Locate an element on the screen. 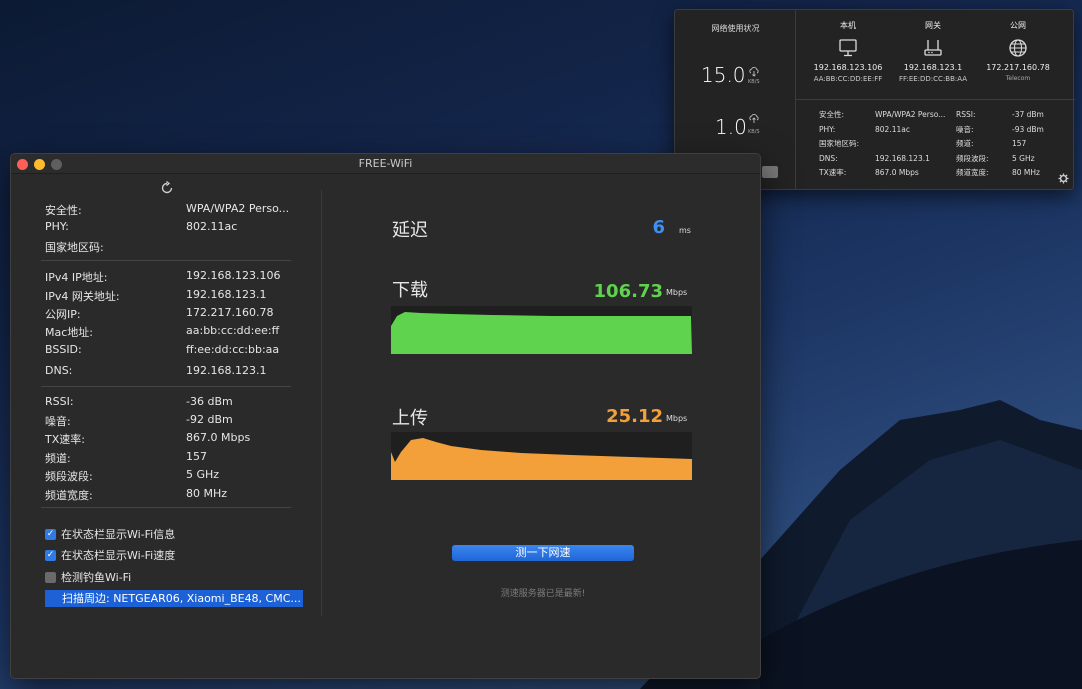 Image resolution: width=1082 pixels, height=689 pixels. host-local-mac: AA:BB:CC:DD:EE:FF is located at coordinates (848, 79).